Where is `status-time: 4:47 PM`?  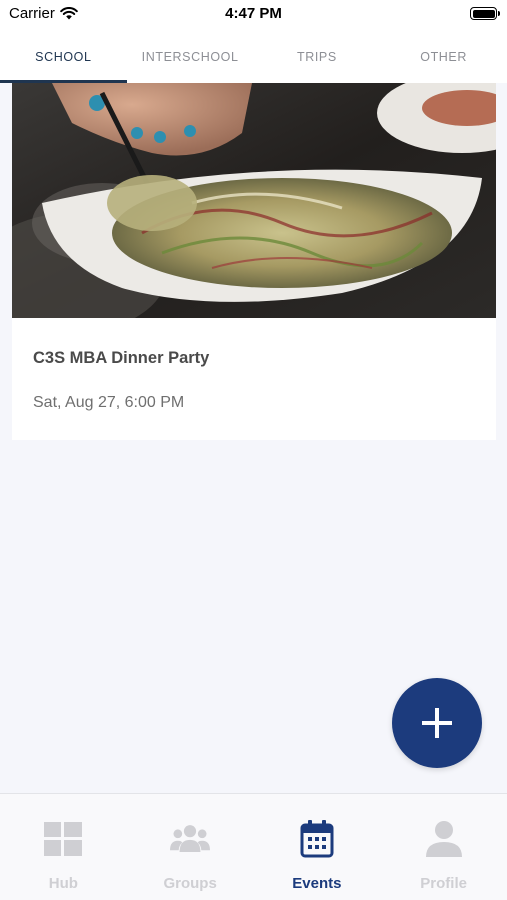
status-time: 4:47 PM is located at coordinates (253, 13).